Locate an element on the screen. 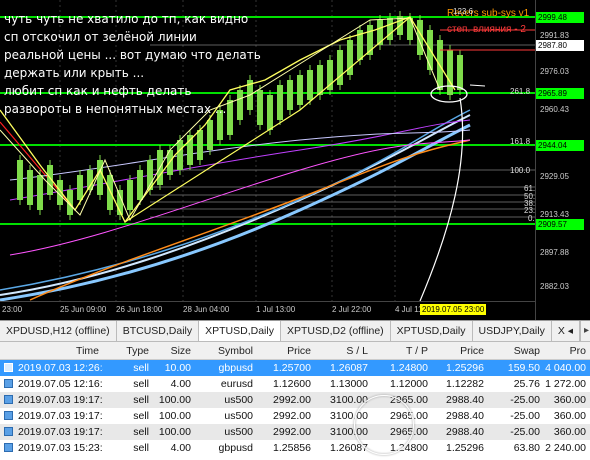 Image resolution: width=590 pixels, height=460 pixels. cell-time: 2019.07.05 12:16:06 is located at coordinates (60, 384).